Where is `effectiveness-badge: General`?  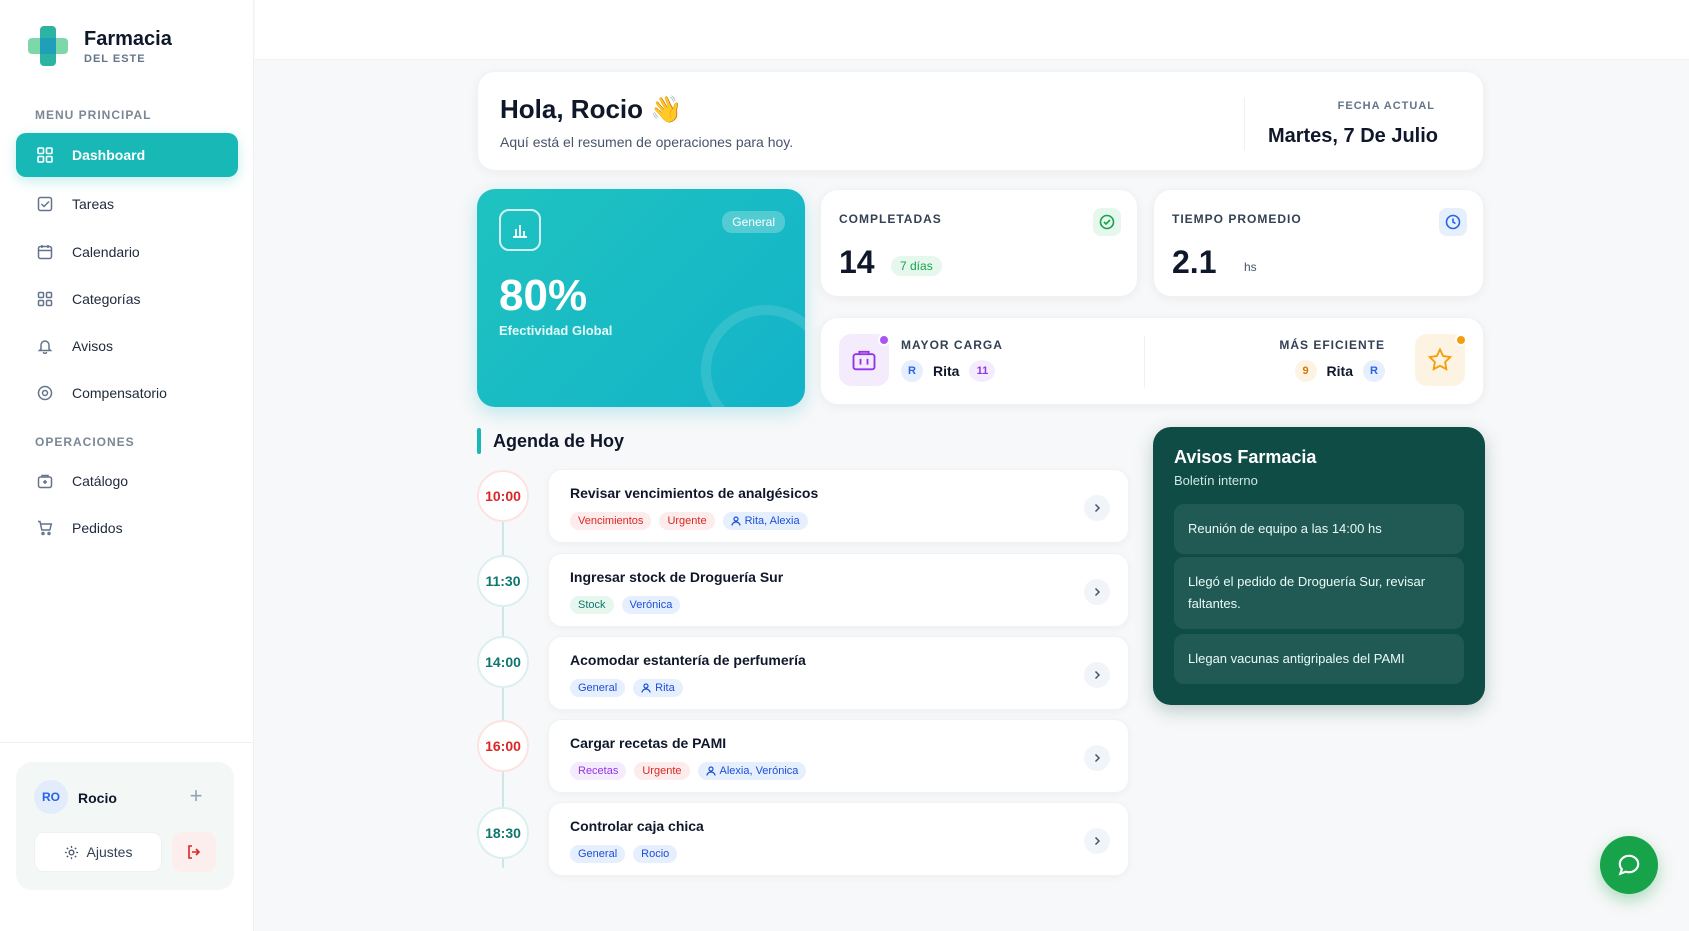
effectiveness-badge: General is located at coordinates (753, 222).